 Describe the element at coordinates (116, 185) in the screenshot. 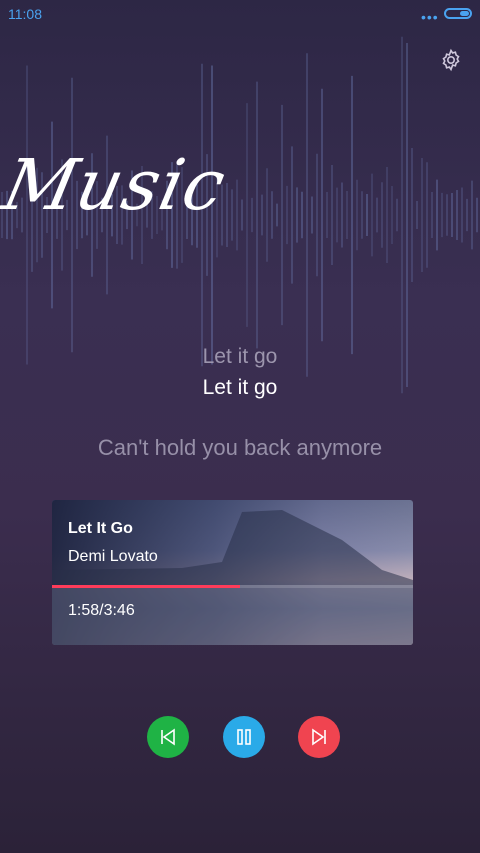

I see `app-title: Music` at that location.